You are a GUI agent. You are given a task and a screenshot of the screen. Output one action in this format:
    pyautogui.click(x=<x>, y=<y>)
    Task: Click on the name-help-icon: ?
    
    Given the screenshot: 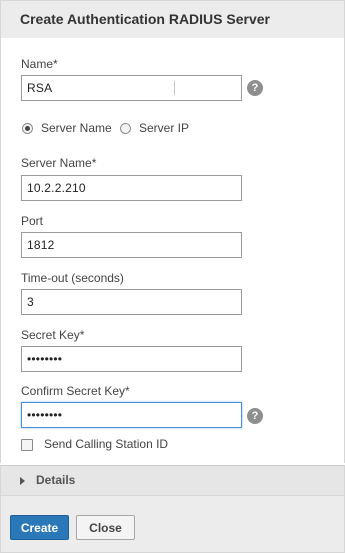 What is the action you would take?
    pyautogui.click(x=255, y=88)
    